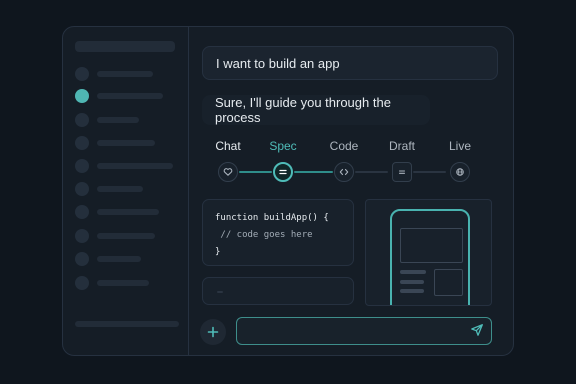 The height and width of the screenshot is (384, 576). What do you see at coordinates (228, 159) in the screenshot?
I see `step-chat: Chat` at bounding box center [228, 159].